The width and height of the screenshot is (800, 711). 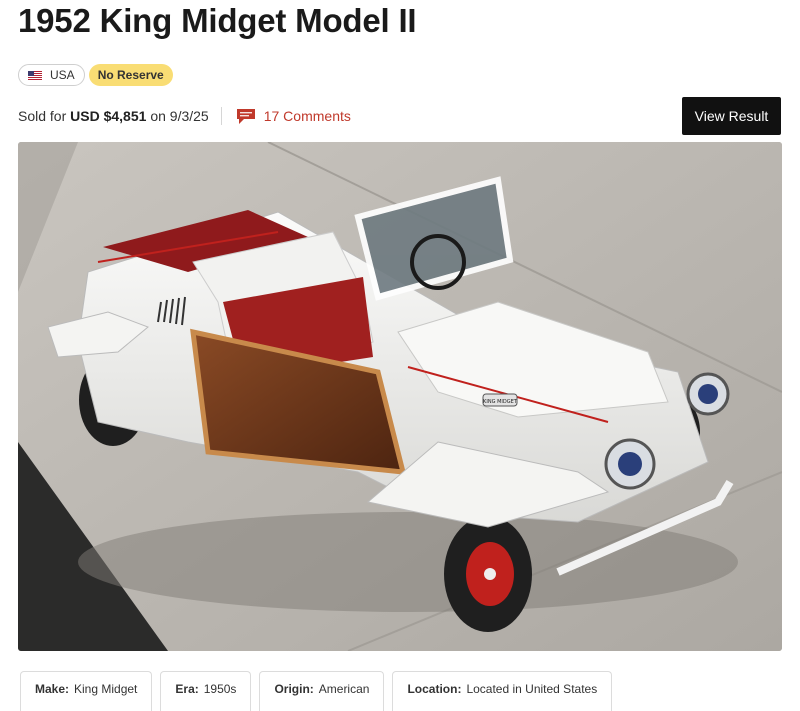 What do you see at coordinates (52, 689) in the screenshot?
I see `spec-key: Make:` at bounding box center [52, 689].